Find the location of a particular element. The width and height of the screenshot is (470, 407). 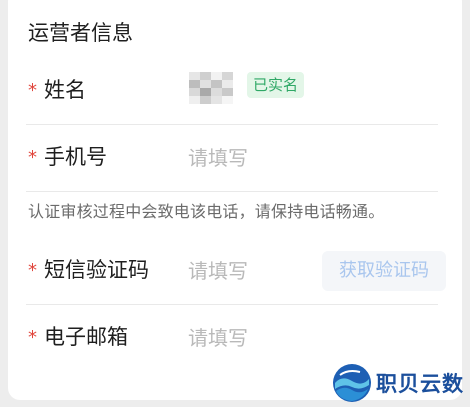

masked-name is located at coordinates (211, 88).